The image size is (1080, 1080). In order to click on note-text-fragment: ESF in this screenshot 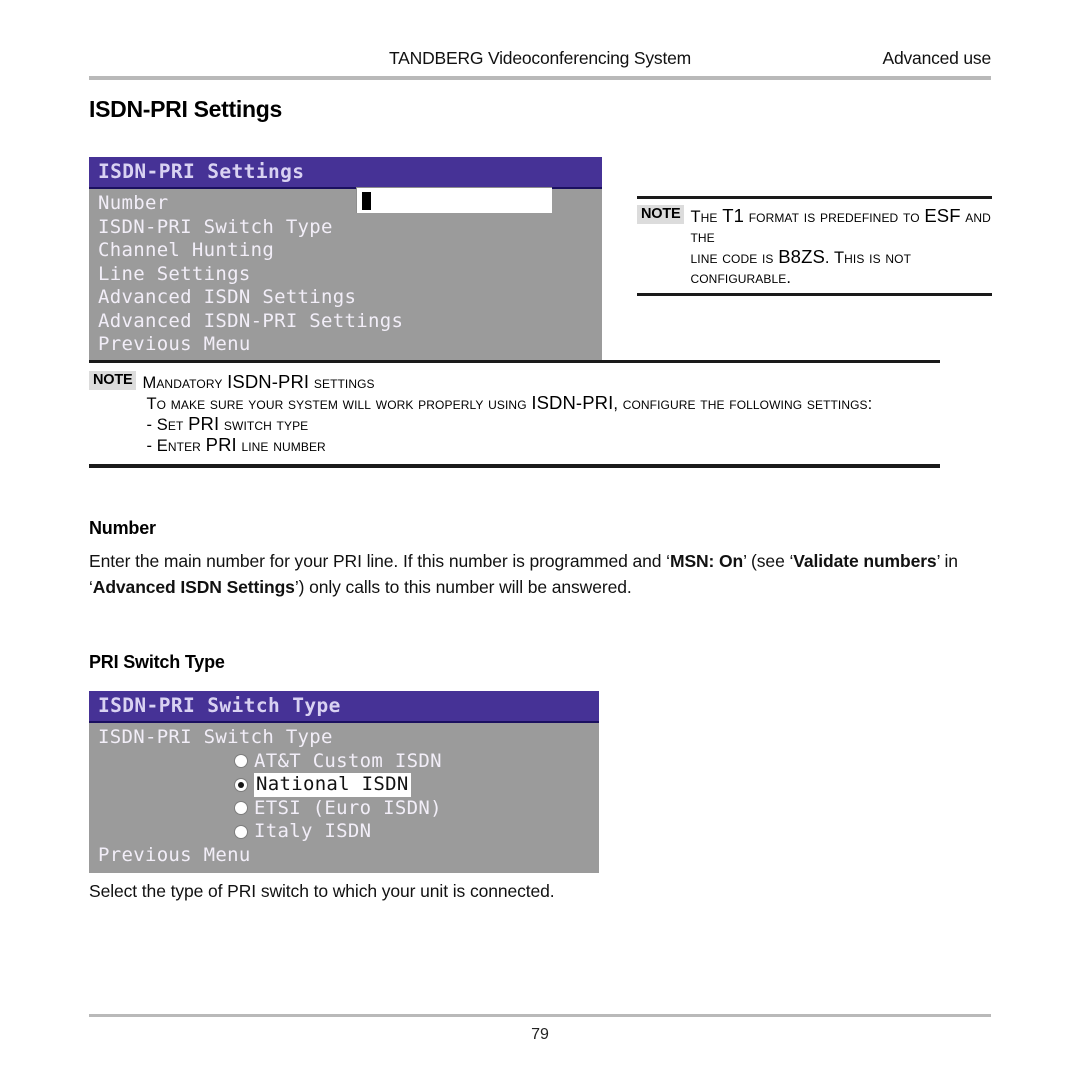, I will do `click(942, 215)`.